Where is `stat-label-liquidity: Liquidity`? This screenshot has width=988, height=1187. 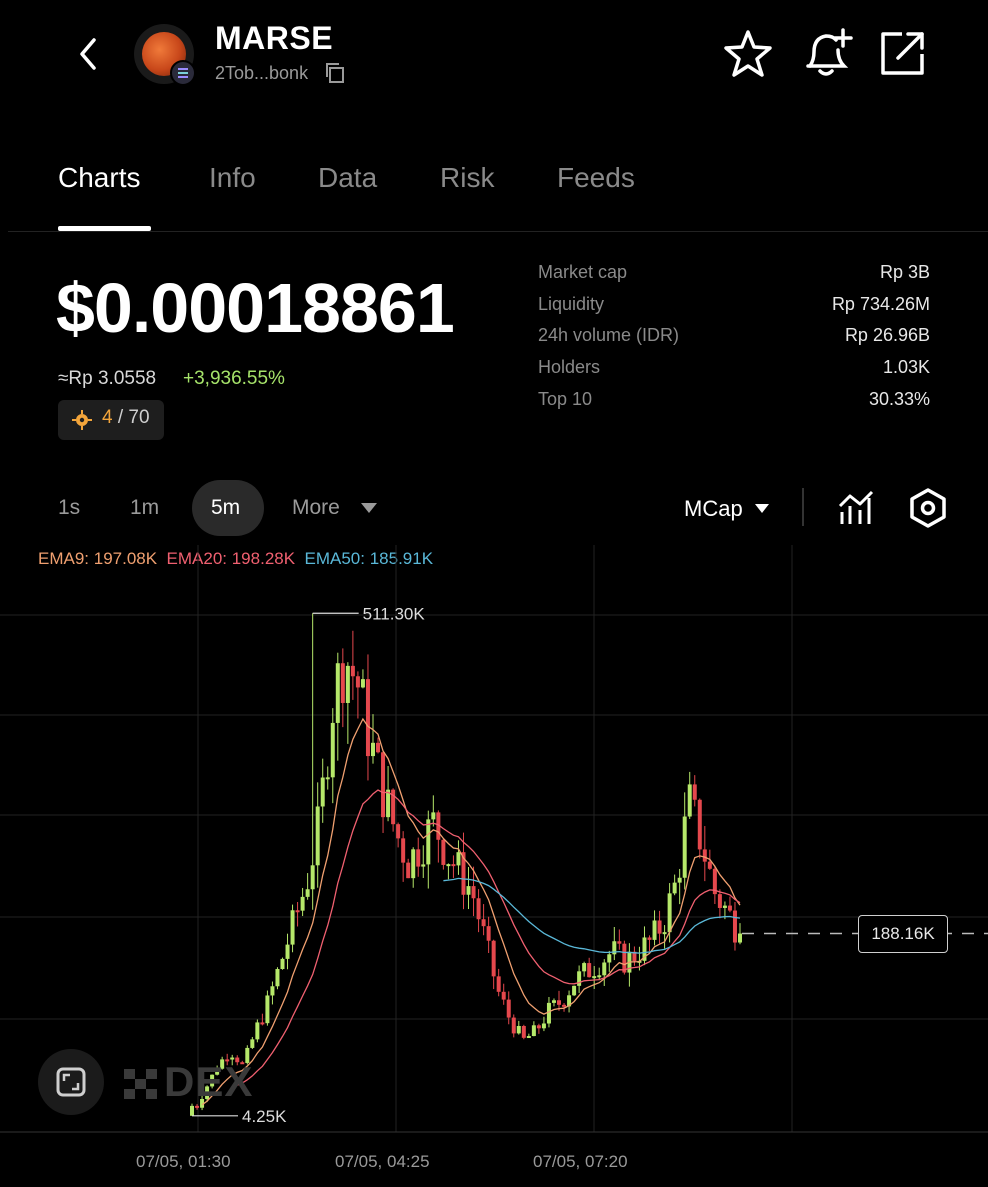
stat-label-liquidity: Liquidity is located at coordinates (571, 304).